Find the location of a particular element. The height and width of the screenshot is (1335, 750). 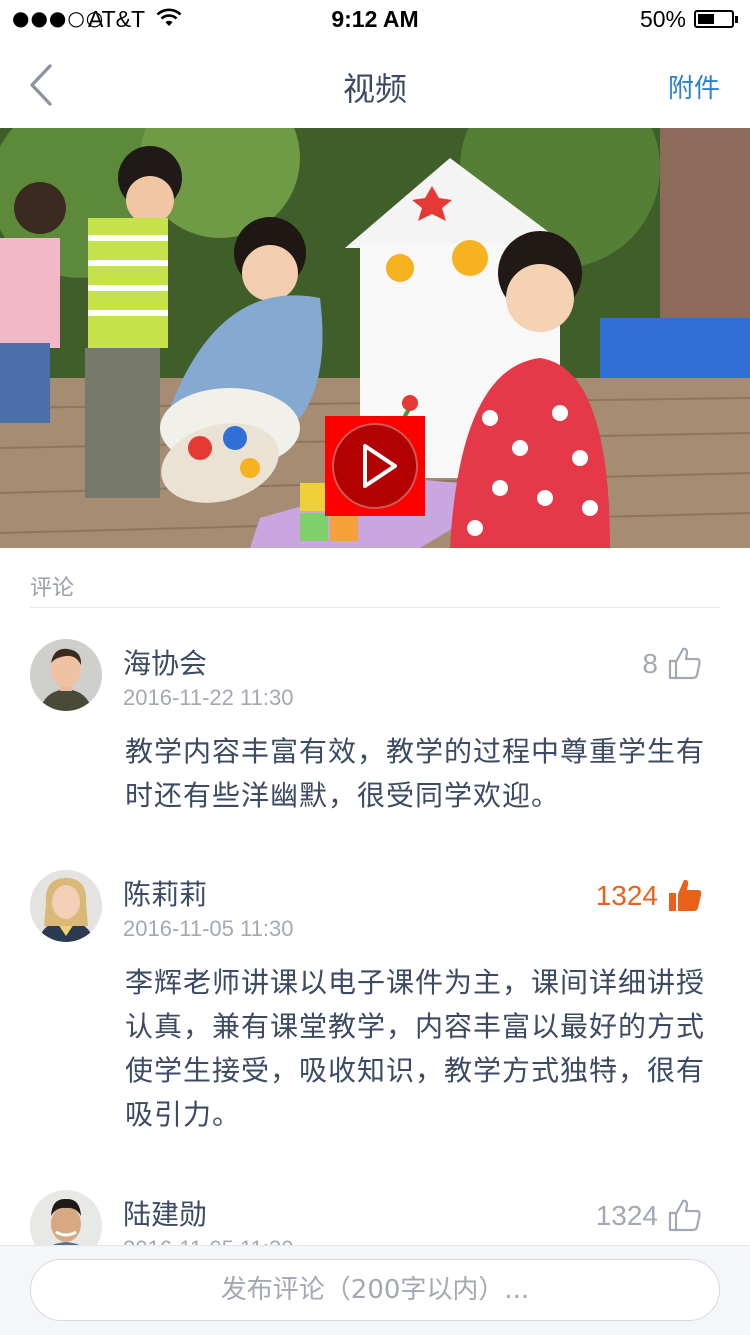

play-button is located at coordinates (375, 466).